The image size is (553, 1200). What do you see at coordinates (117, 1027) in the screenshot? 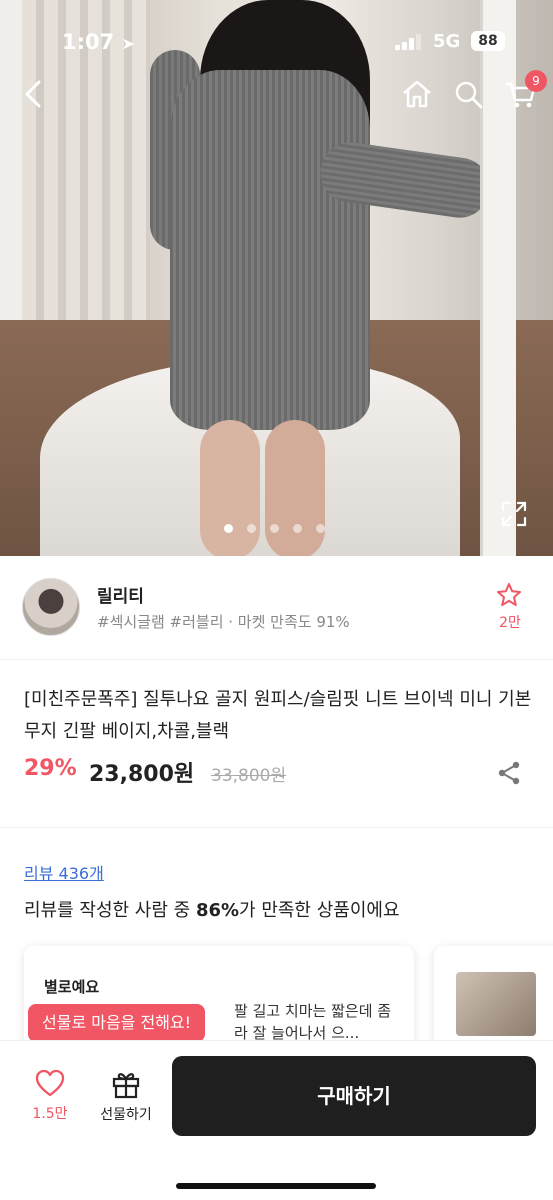
I see `gift-tooltip: 선물로 마음을 전해요!` at bounding box center [117, 1027].